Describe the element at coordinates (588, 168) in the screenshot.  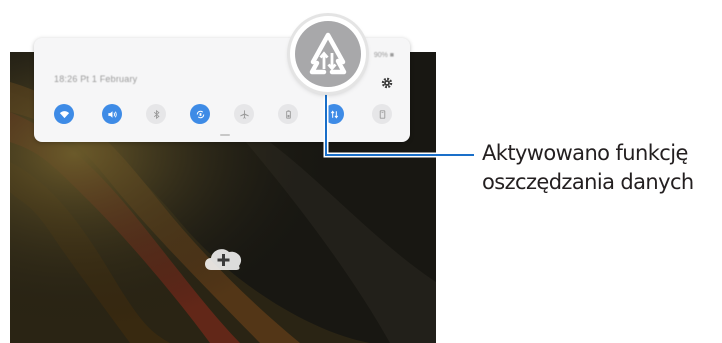
I see `callout-label: Aktywowano funkcję oszczędzania danych` at that location.